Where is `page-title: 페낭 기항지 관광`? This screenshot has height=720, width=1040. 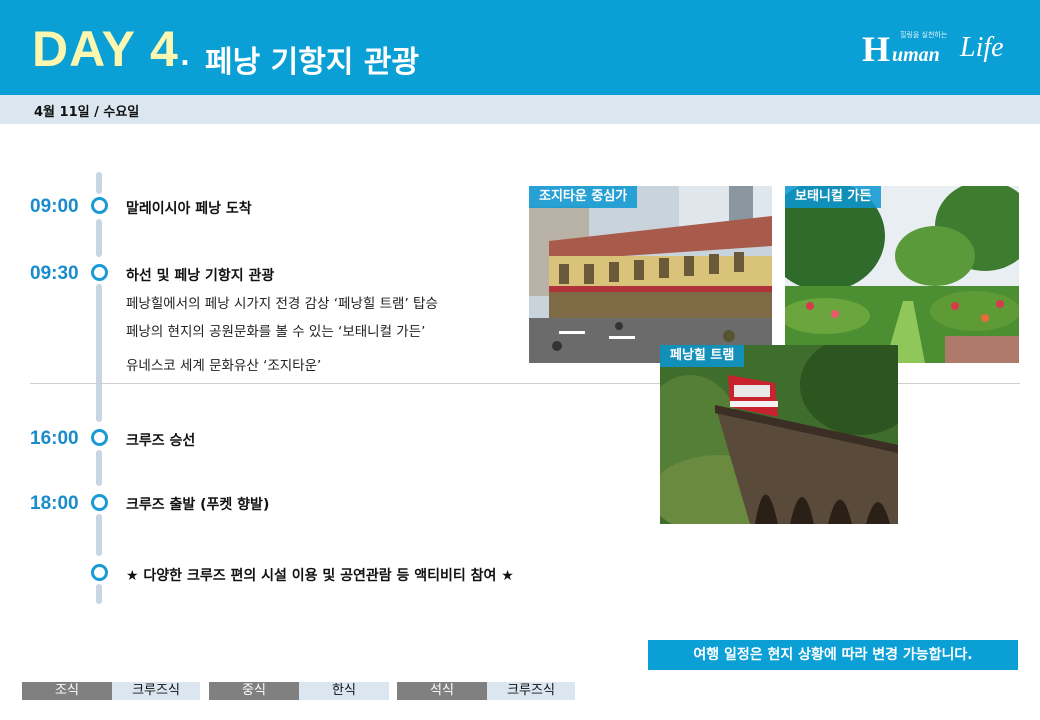 page-title: 페낭 기항지 관광 is located at coordinates (312, 62).